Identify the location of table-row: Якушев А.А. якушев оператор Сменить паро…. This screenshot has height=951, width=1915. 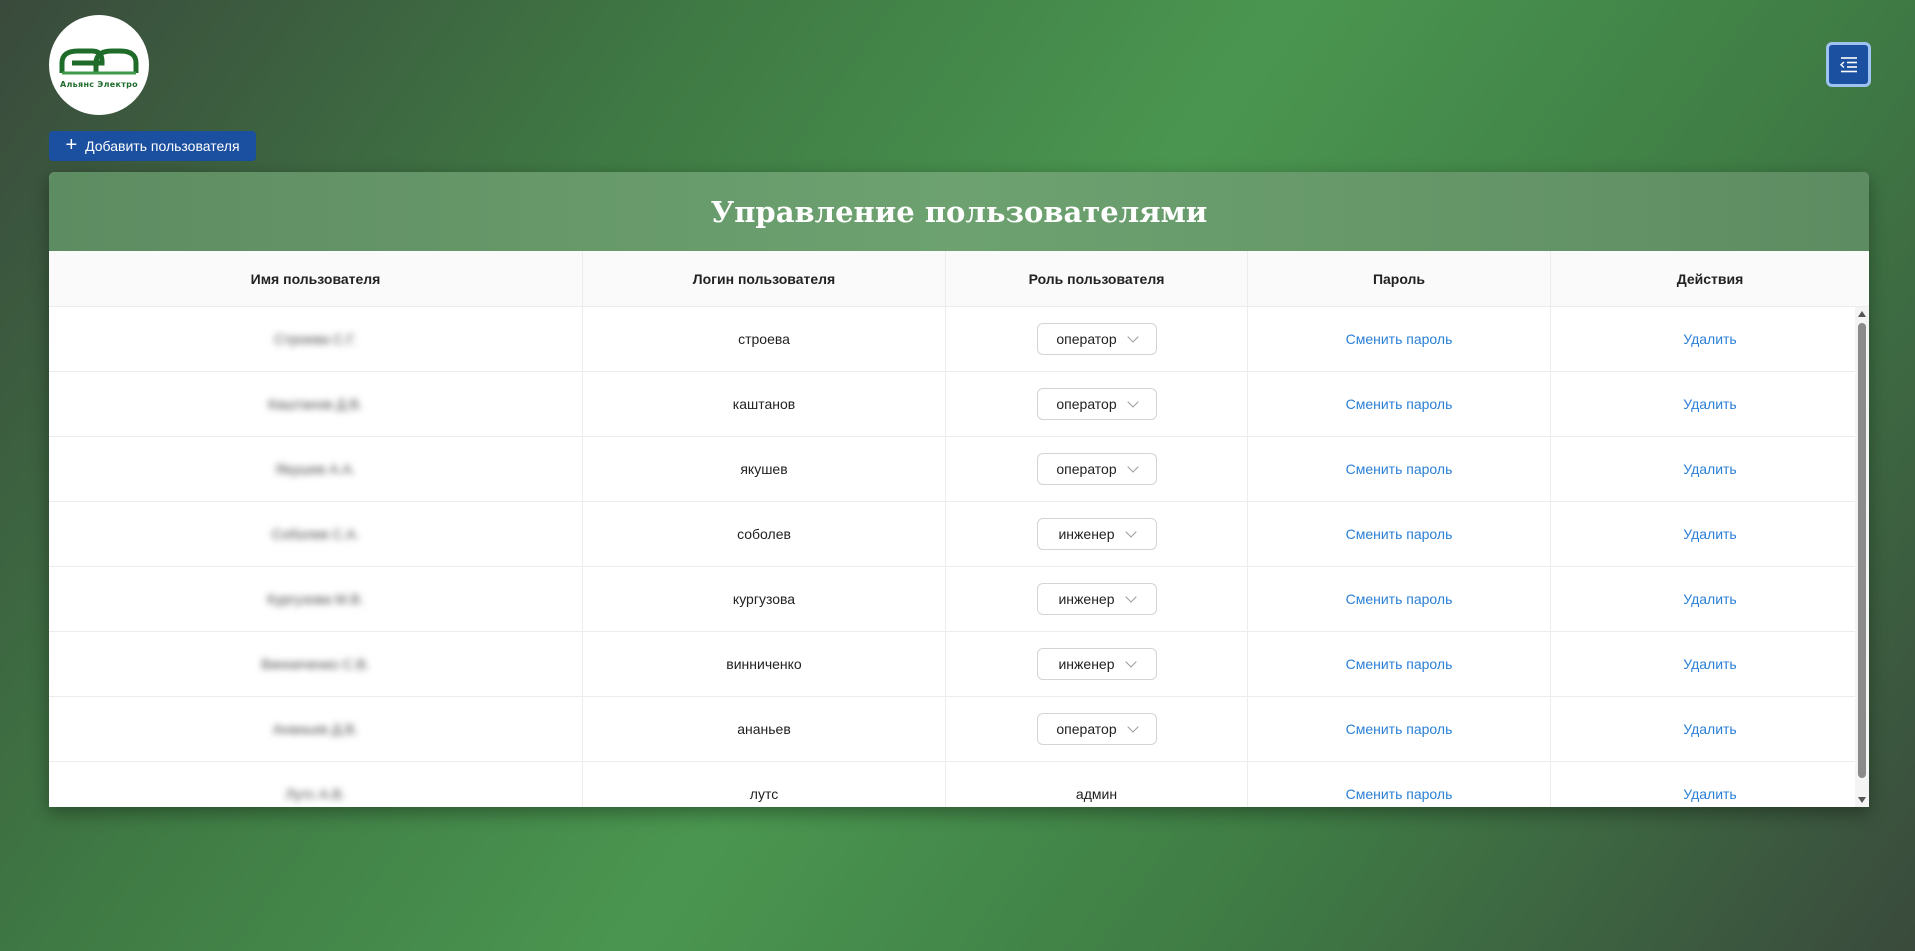
(959, 469).